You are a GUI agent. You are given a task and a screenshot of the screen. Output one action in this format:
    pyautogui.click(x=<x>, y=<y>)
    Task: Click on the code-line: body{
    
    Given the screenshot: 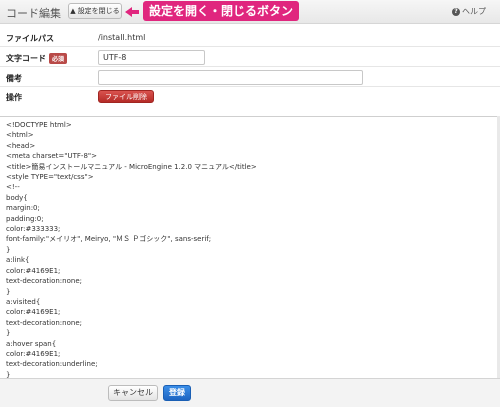 What is the action you would take?
    pyautogui.click(x=17, y=197)
    